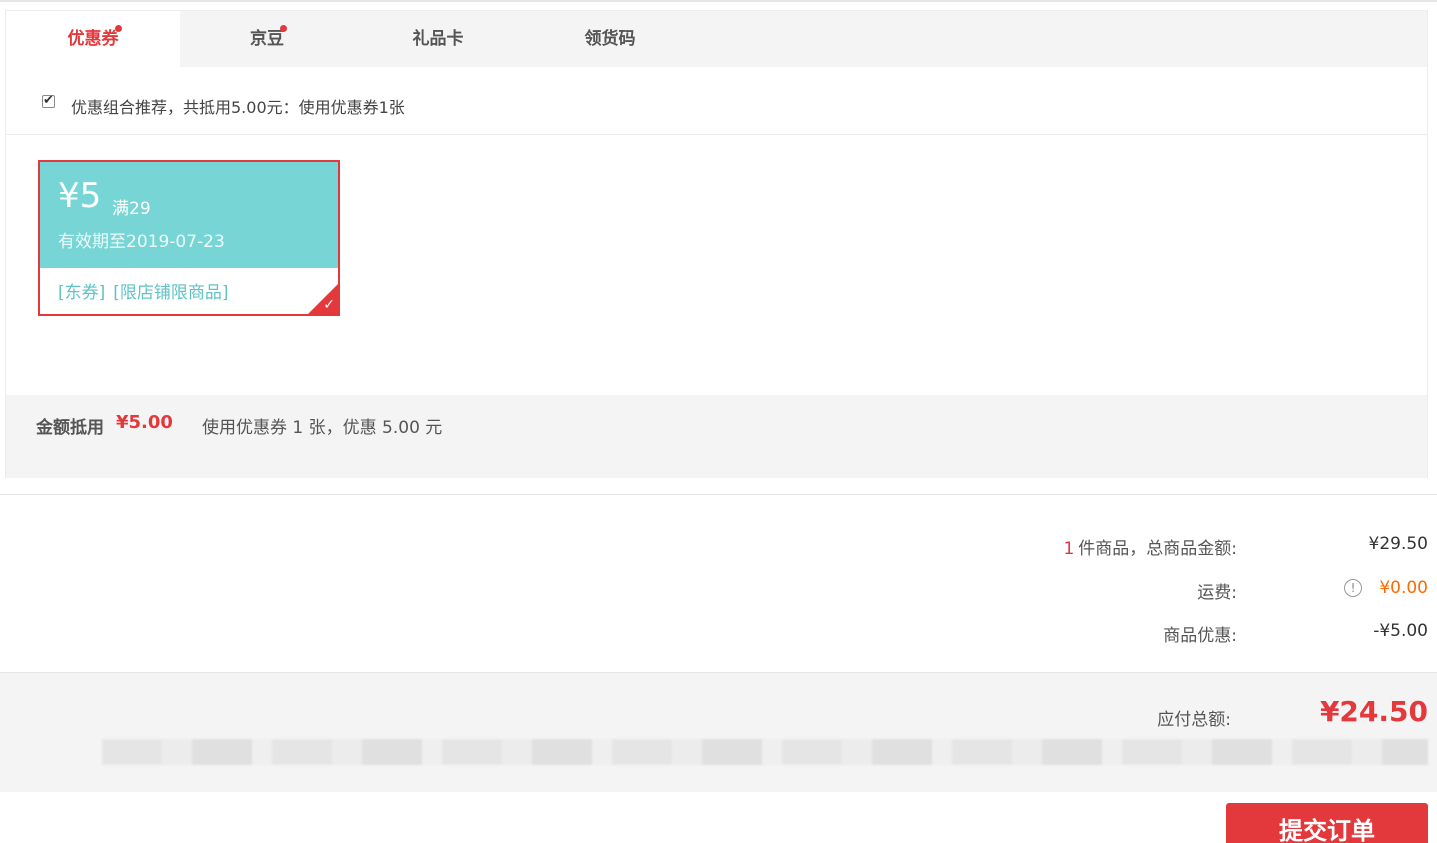  I want to click on freight-label: 运费:, so click(1217, 593).